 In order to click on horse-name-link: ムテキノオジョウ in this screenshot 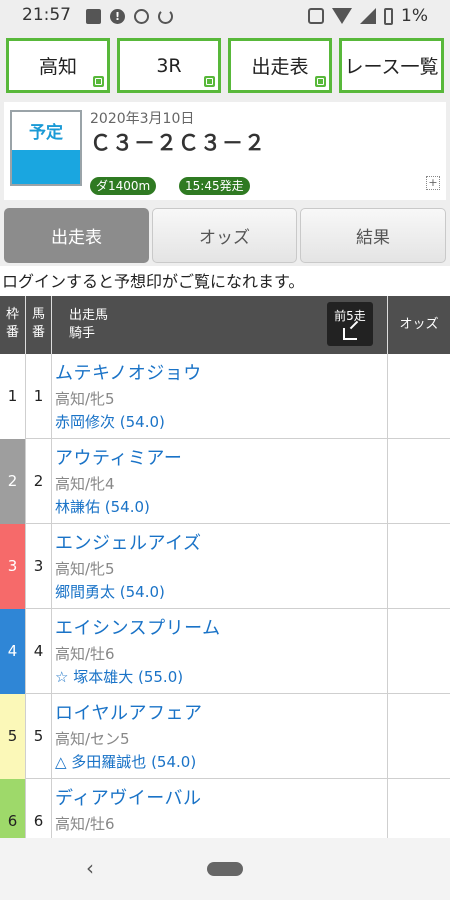, I will do `click(221, 372)`.